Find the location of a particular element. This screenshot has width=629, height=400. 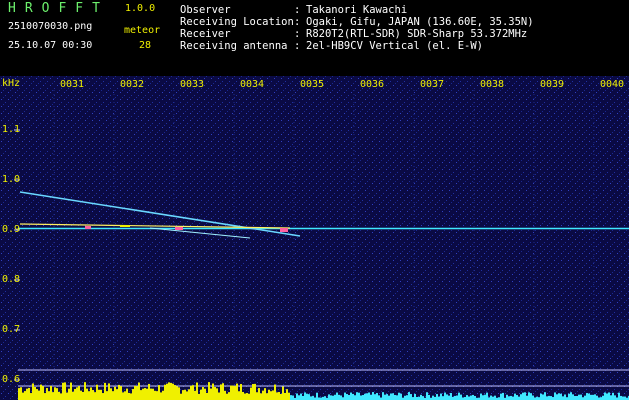

y-tick-label: 0.9 is located at coordinates (11, 229).